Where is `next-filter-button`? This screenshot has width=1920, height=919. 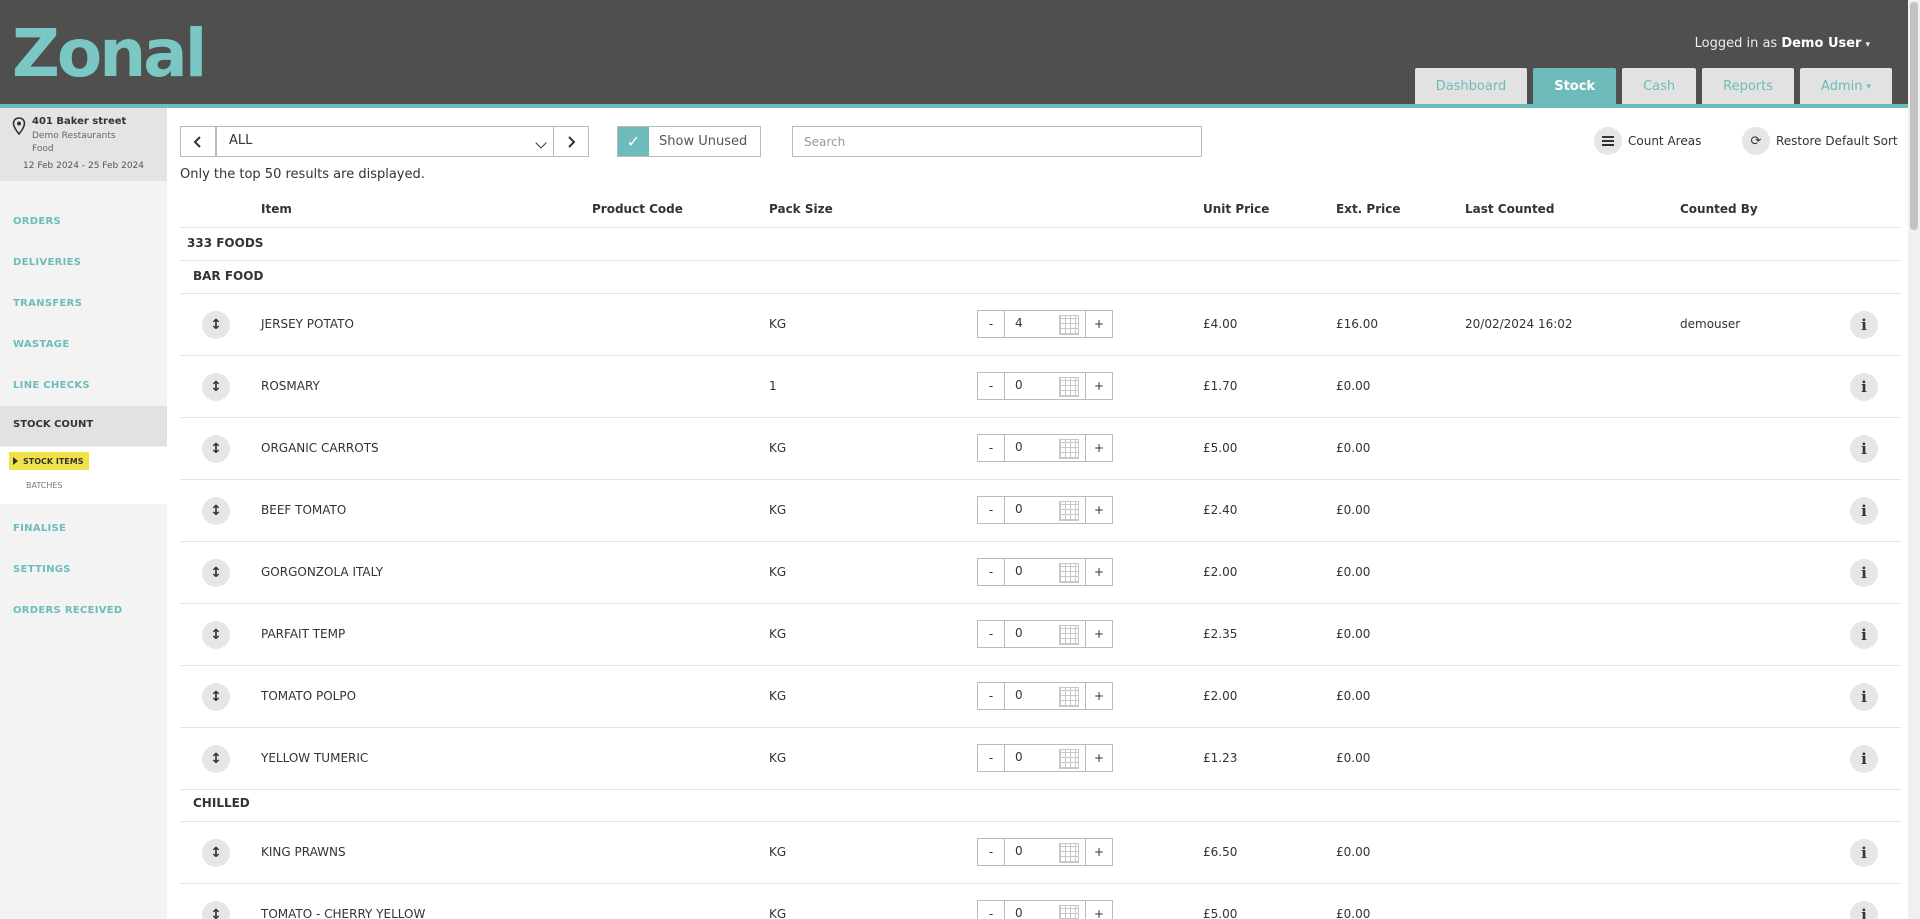 next-filter-button is located at coordinates (571, 141).